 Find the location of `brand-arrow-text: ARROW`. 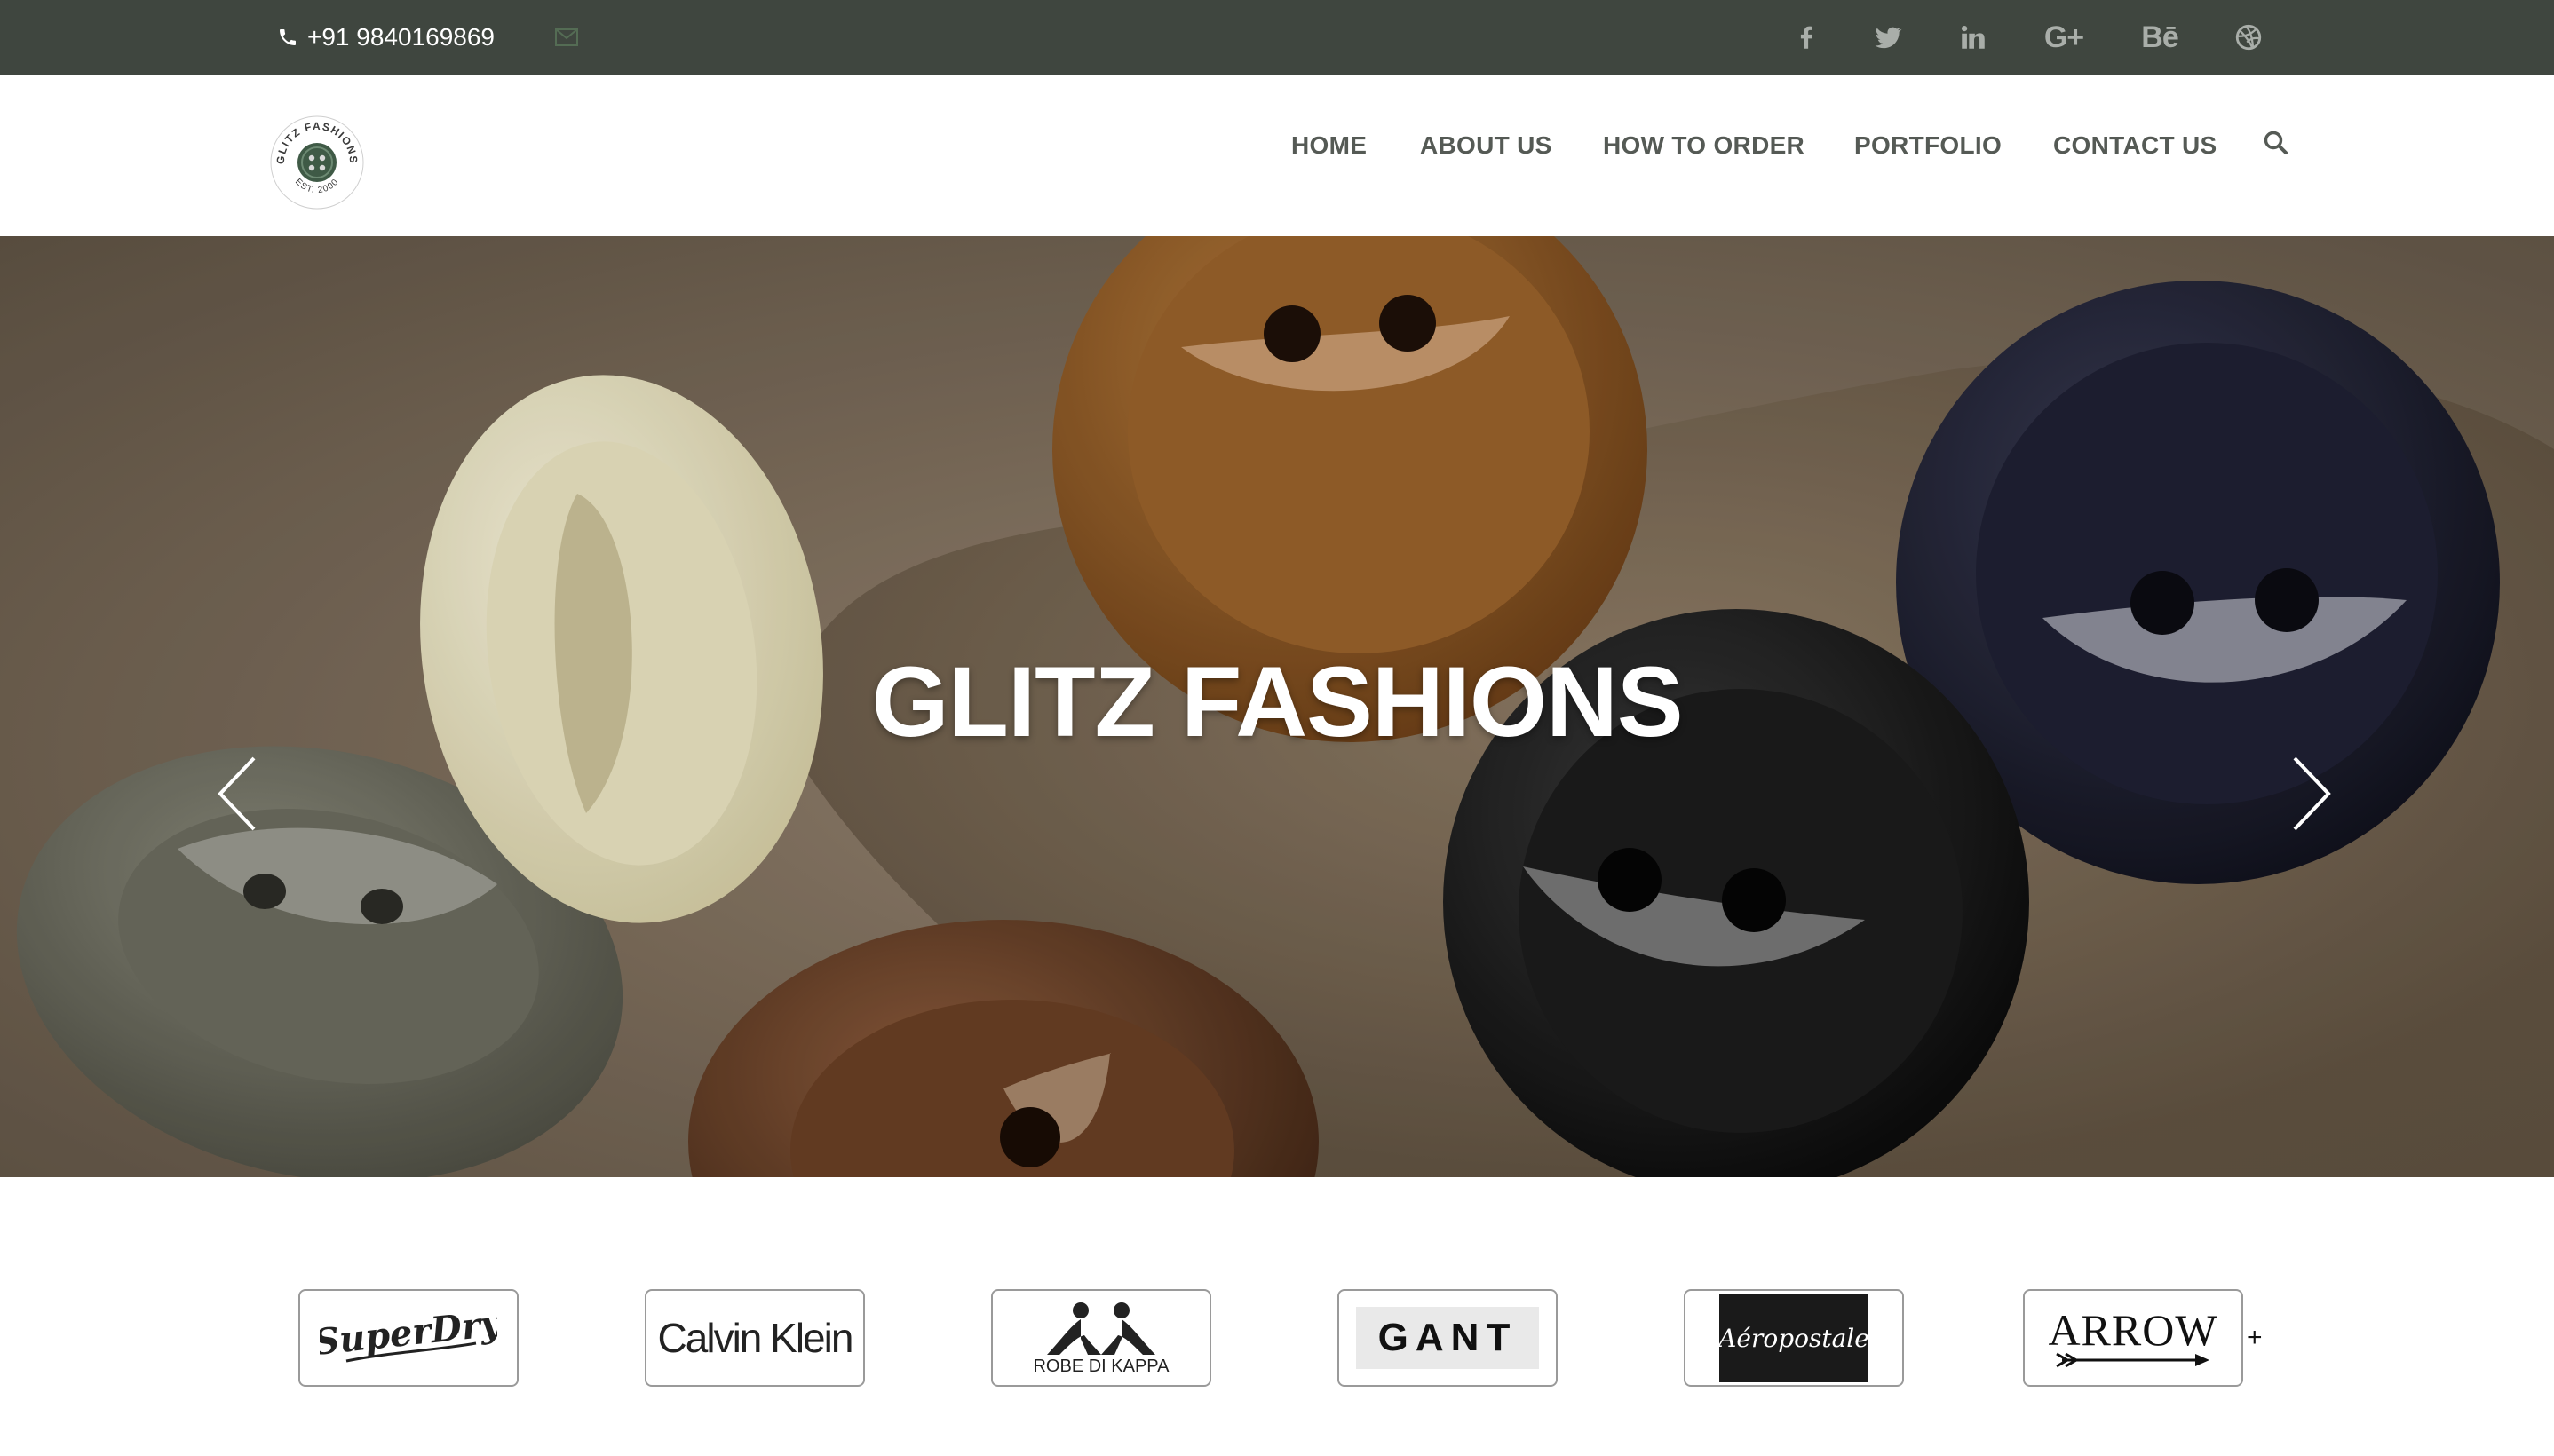

brand-arrow-text: ARROW is located at coordinates (2133, 1330).